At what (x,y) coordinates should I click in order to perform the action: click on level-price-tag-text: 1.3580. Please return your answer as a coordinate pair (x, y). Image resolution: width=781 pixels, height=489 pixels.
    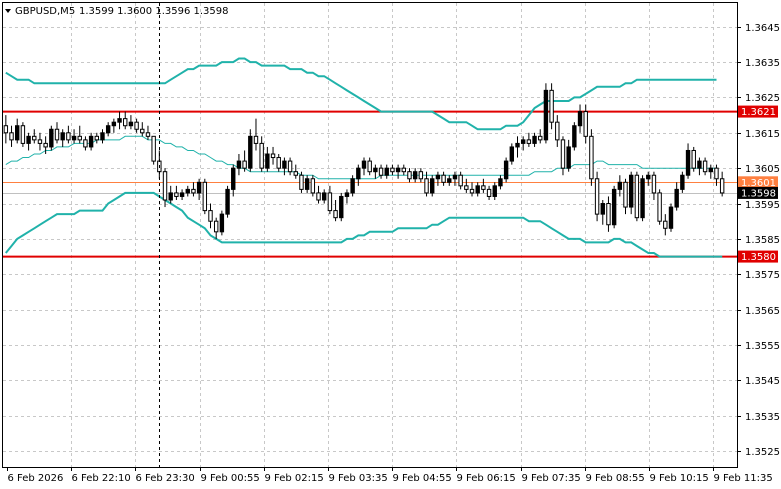
    Looking at the image, I should click on (758, 257).